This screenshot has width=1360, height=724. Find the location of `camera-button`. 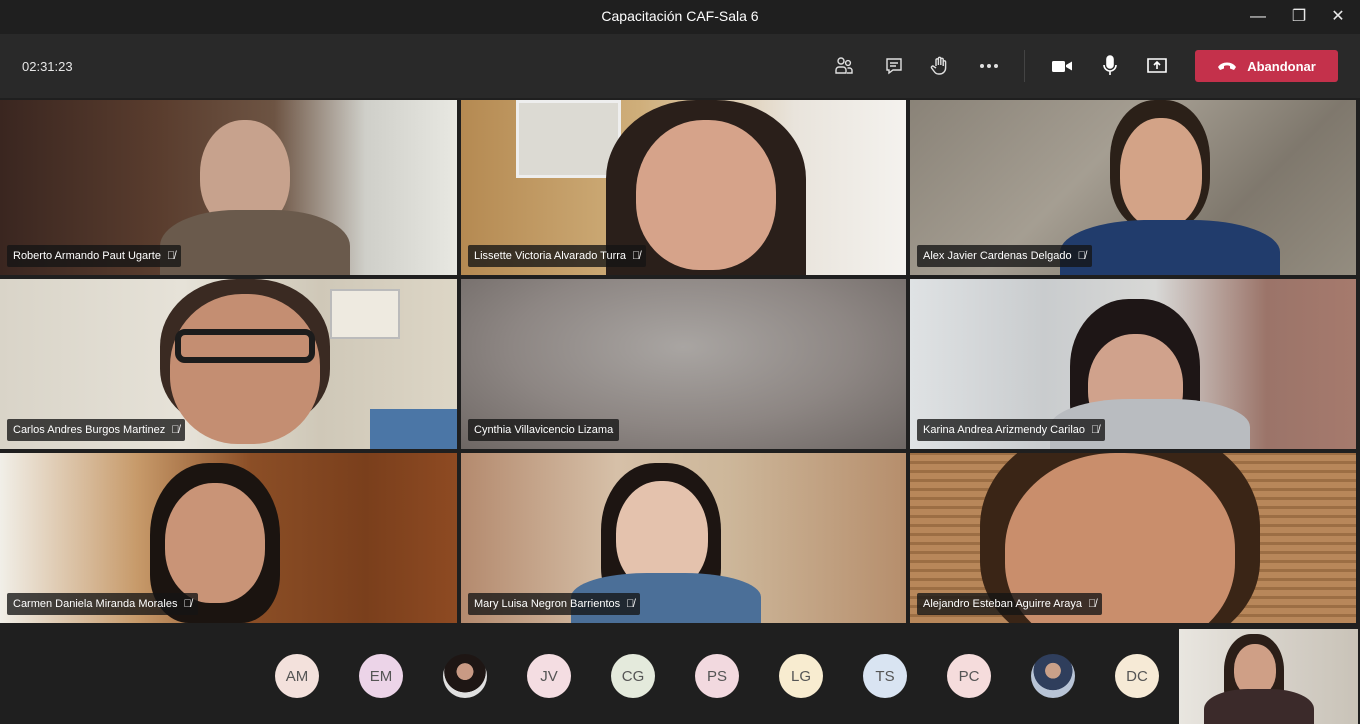

camera-button is located at coordinates (1062, 66).